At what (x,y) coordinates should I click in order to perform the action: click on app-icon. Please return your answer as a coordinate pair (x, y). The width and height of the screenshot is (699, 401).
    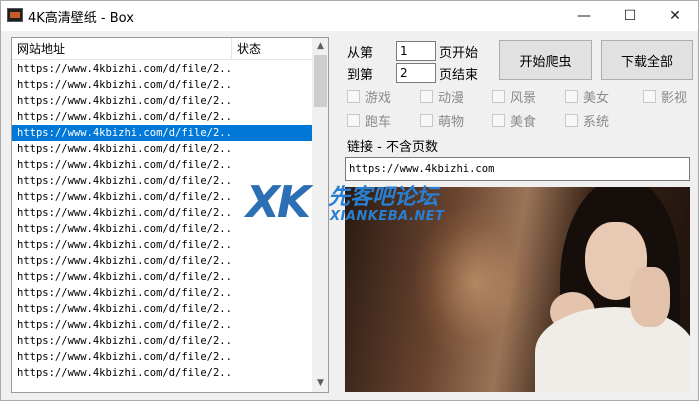
    Looking at the image, I should click on (15, 15).